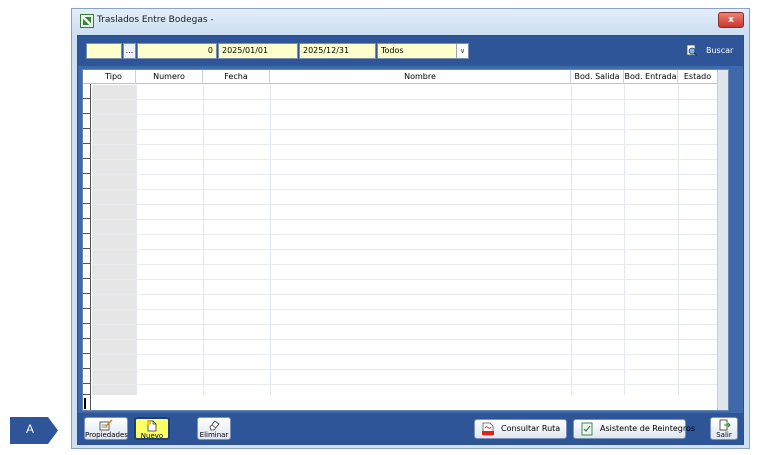  Describe the element at coordinates (30, 429) in the screenshot. I see `callout-label: A` at that location.